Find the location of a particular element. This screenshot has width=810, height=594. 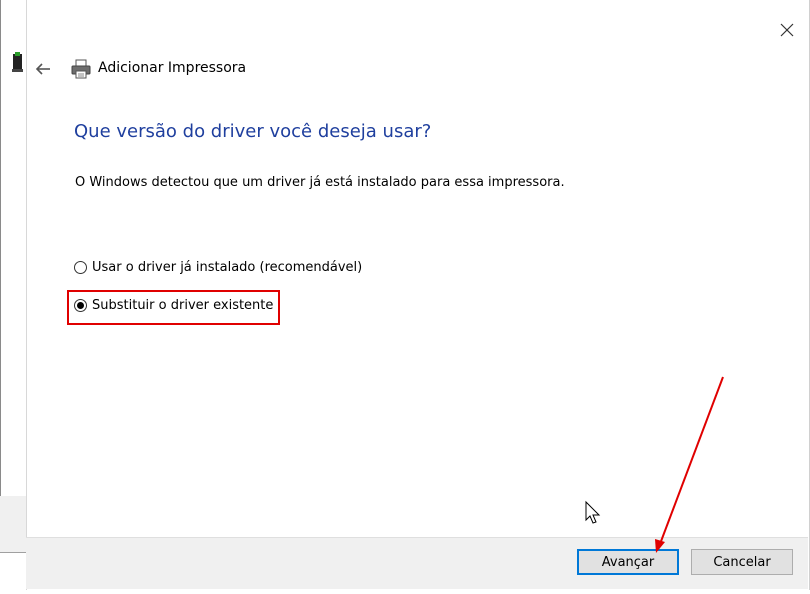

background-window-strip is located at coordinates (13, 524).